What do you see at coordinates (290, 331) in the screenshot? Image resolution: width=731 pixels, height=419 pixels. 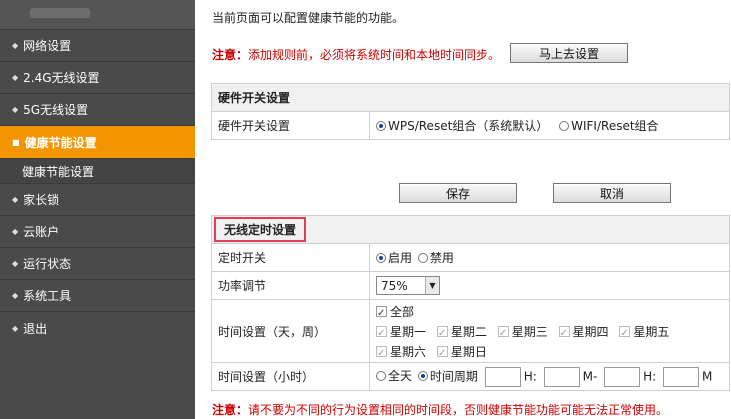 I see `days-label: 时间设置（天，周）` at bounding box center [290, 331].